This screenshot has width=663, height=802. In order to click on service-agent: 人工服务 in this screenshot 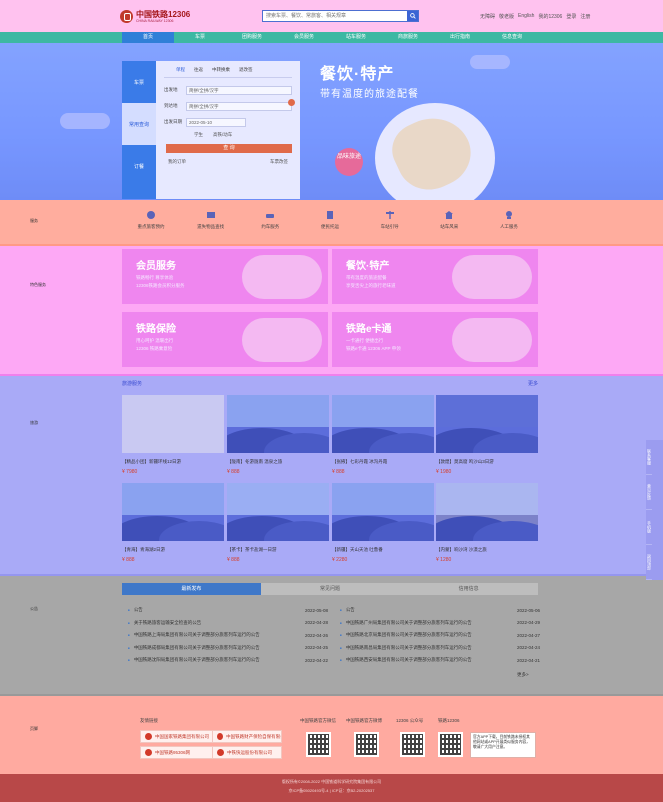, I will do `click(509, 220)`.